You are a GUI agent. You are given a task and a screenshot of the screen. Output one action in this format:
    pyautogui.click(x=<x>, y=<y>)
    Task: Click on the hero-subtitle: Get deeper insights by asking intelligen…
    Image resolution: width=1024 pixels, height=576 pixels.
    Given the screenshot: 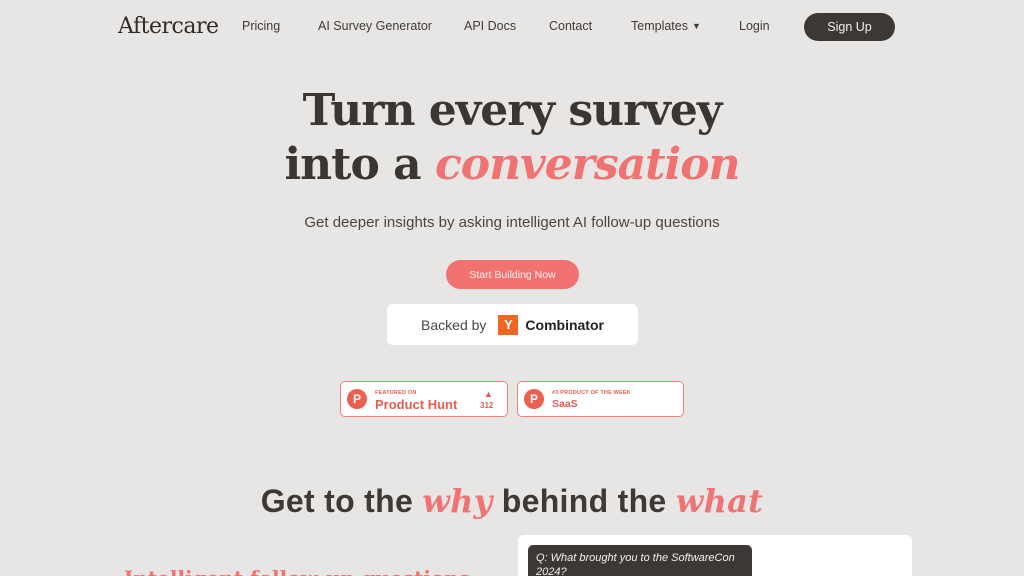 What is the action you would take?
    pyautogui.click(x=512, y=222)
    